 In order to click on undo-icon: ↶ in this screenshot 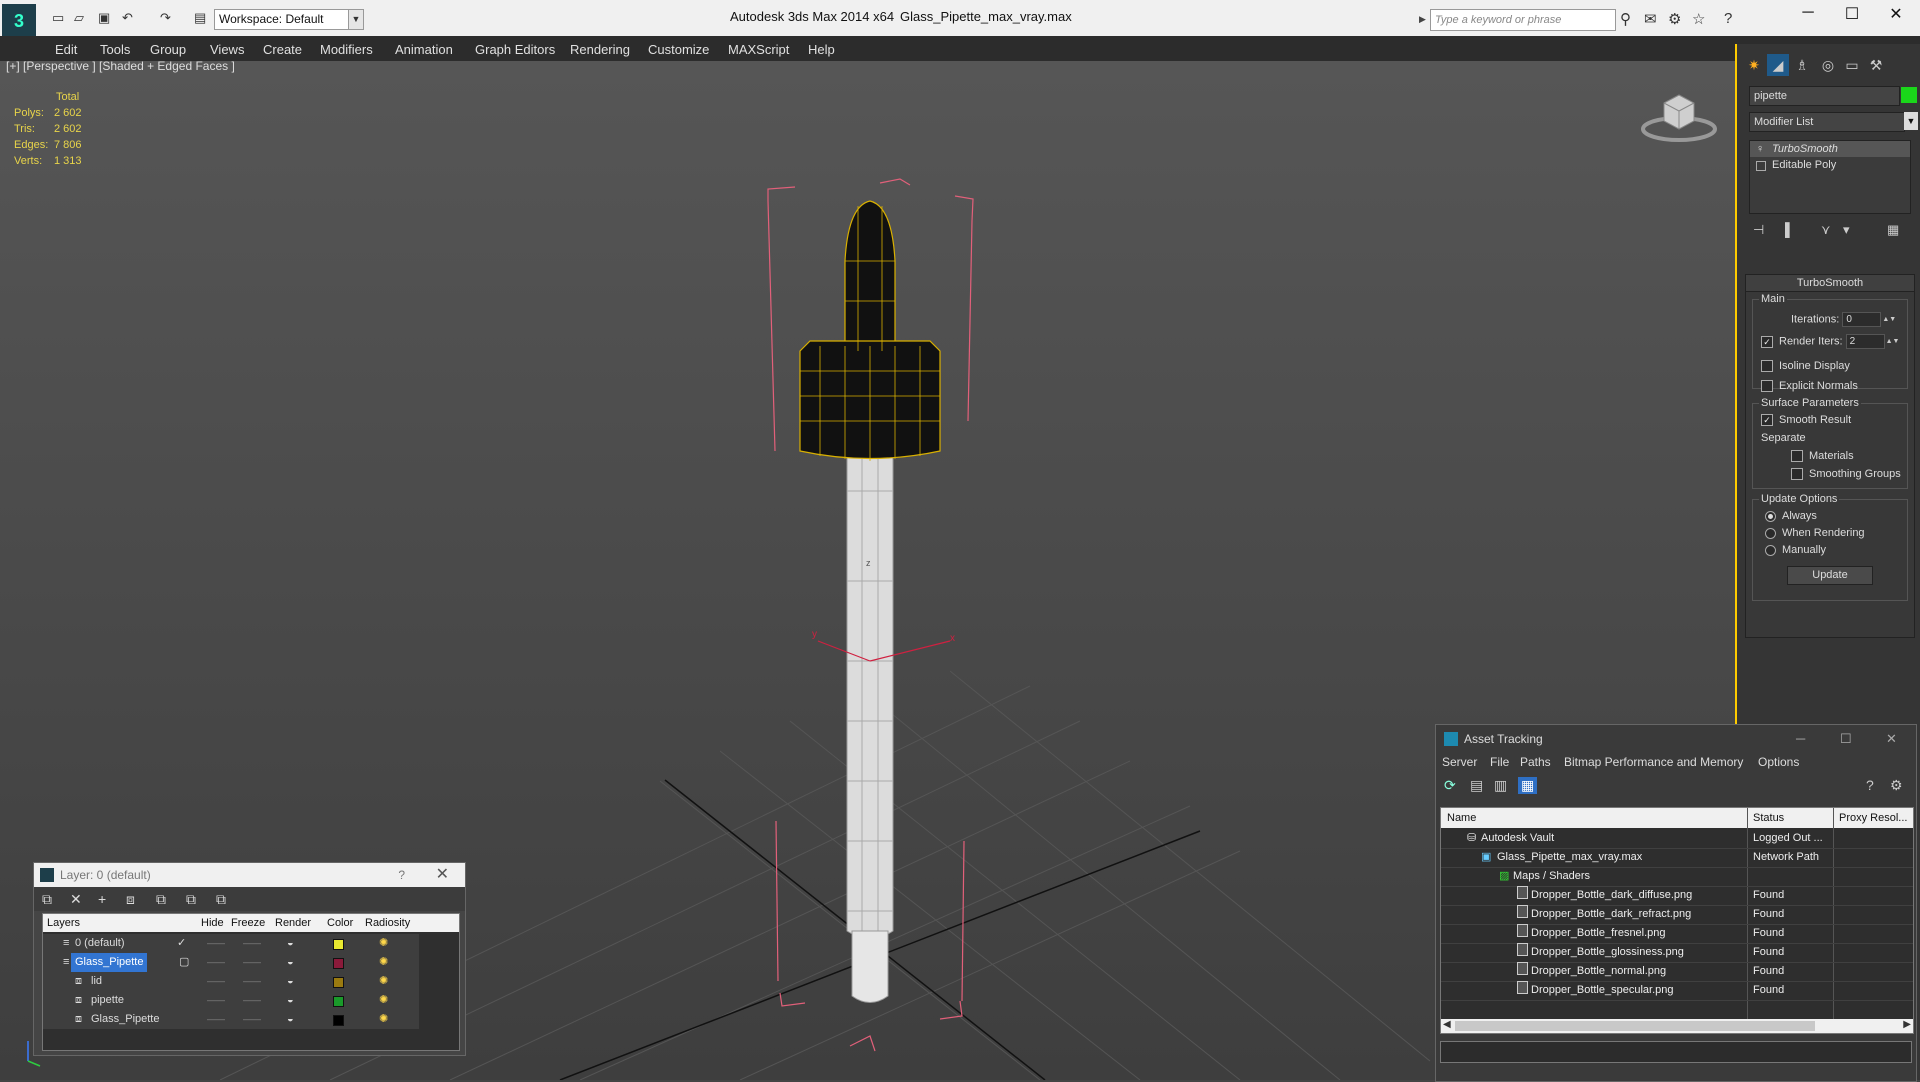, I will do `click(127, 18)`.